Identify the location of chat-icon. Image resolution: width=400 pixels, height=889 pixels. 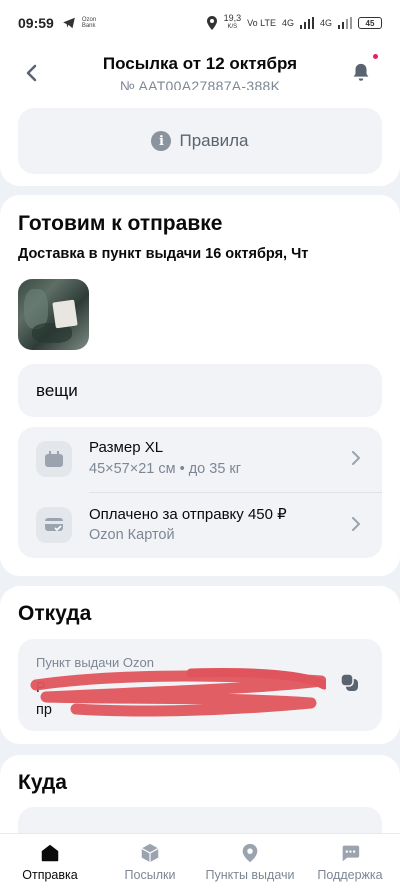
(351, 853).